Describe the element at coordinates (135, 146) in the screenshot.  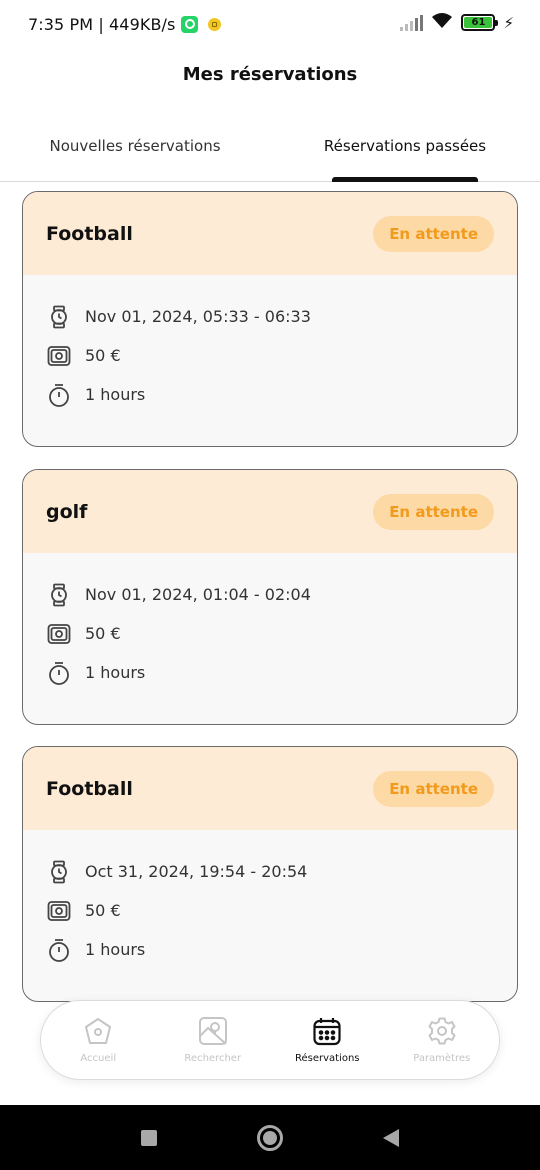
I see `tab-label: Nouvelles réservations` at that location.